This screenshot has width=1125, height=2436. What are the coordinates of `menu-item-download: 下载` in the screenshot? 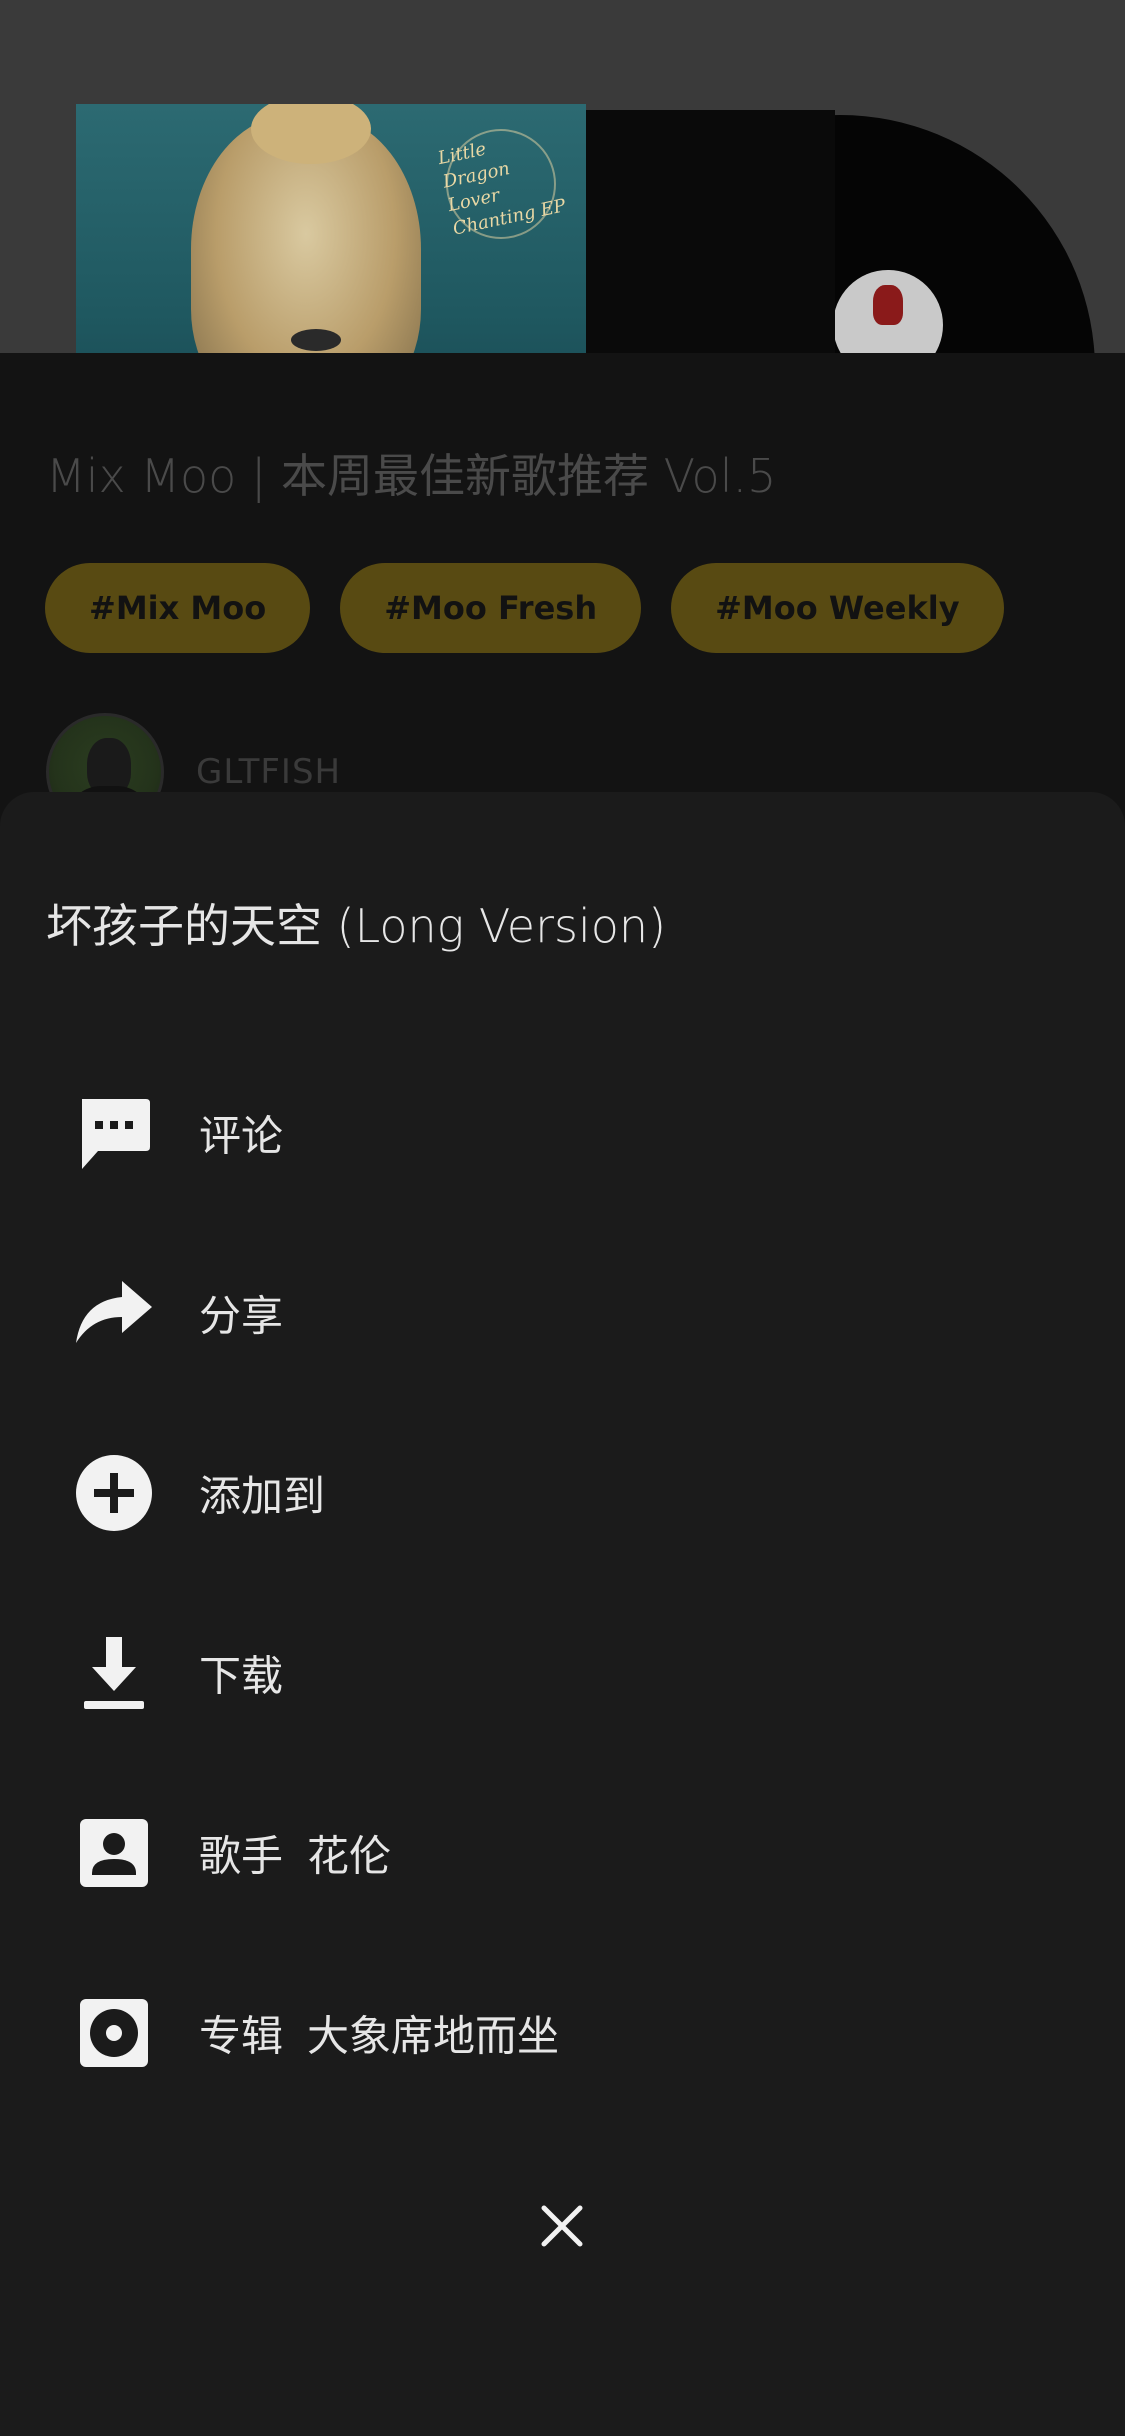 It's located at (562, 1673).